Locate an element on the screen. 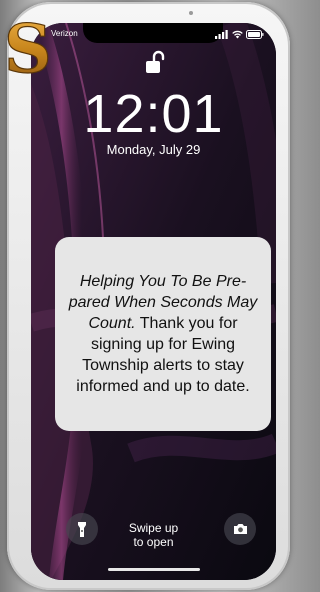  signal-bars-icon is located at coordinates (221, 34).